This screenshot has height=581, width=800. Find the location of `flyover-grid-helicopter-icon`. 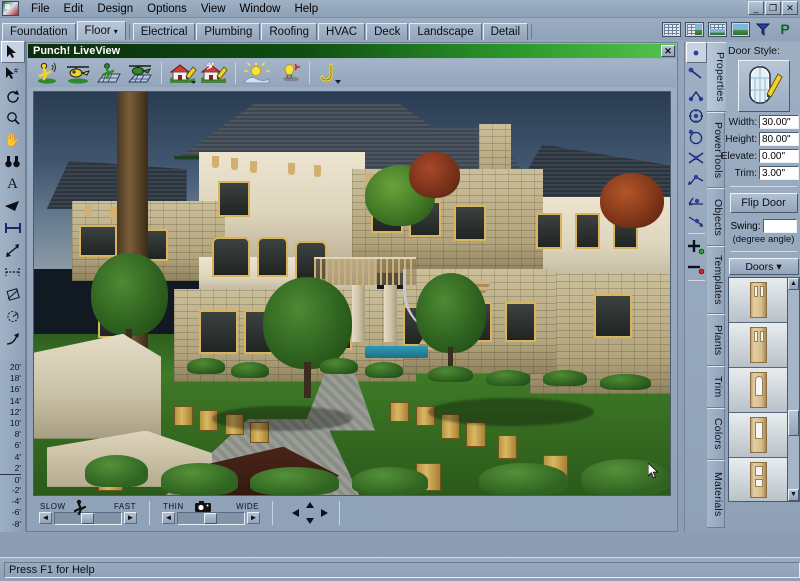

flyover-grid-helicopter-icon is located at coordinates (140, 73).